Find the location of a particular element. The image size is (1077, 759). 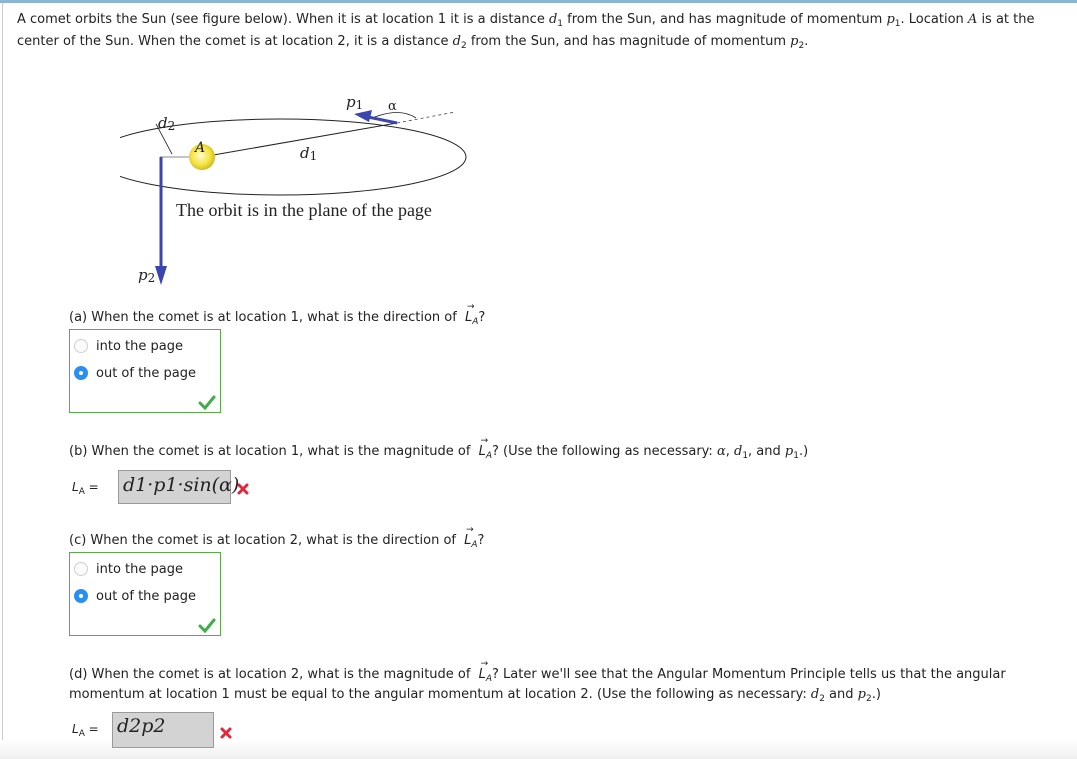

label-p2: p2 is located at coordinates (146, 275).